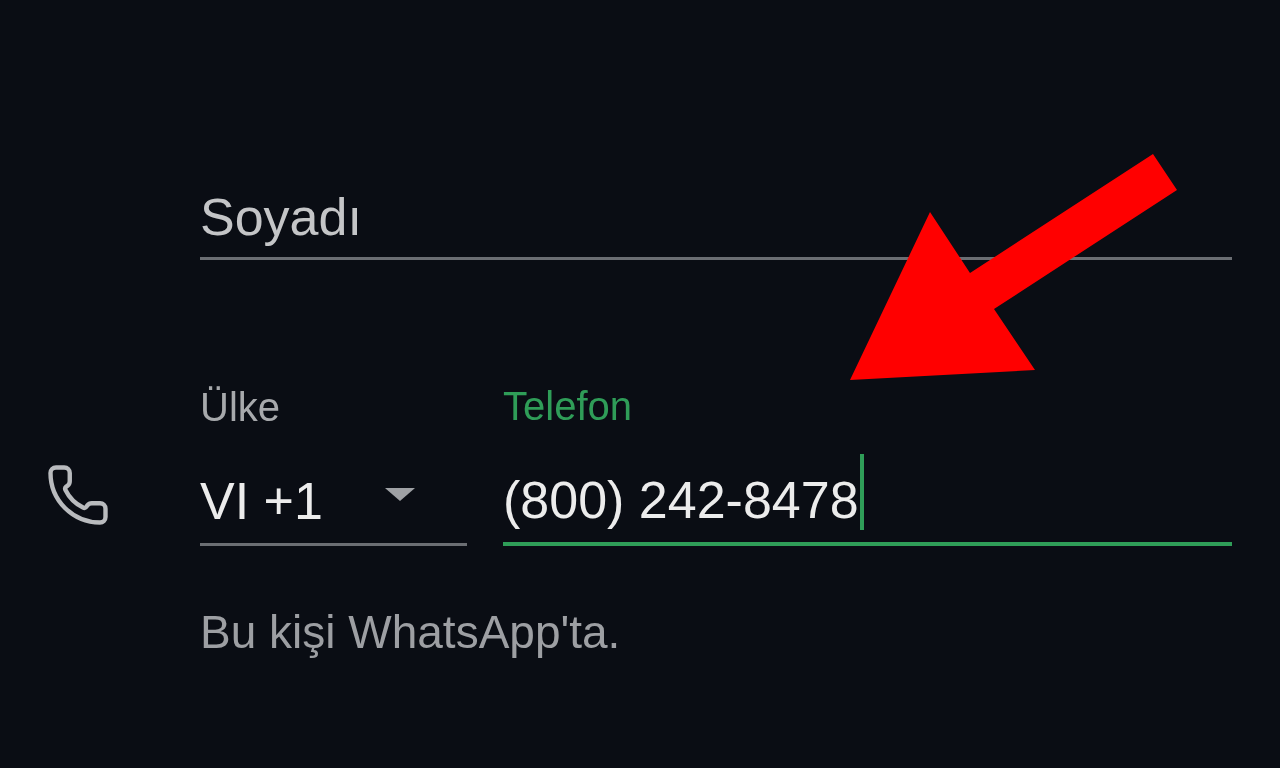  Describe the element at coordinates (867, 496) in the screenshot. I see `phone-field: (800) 242-8478` at that location.